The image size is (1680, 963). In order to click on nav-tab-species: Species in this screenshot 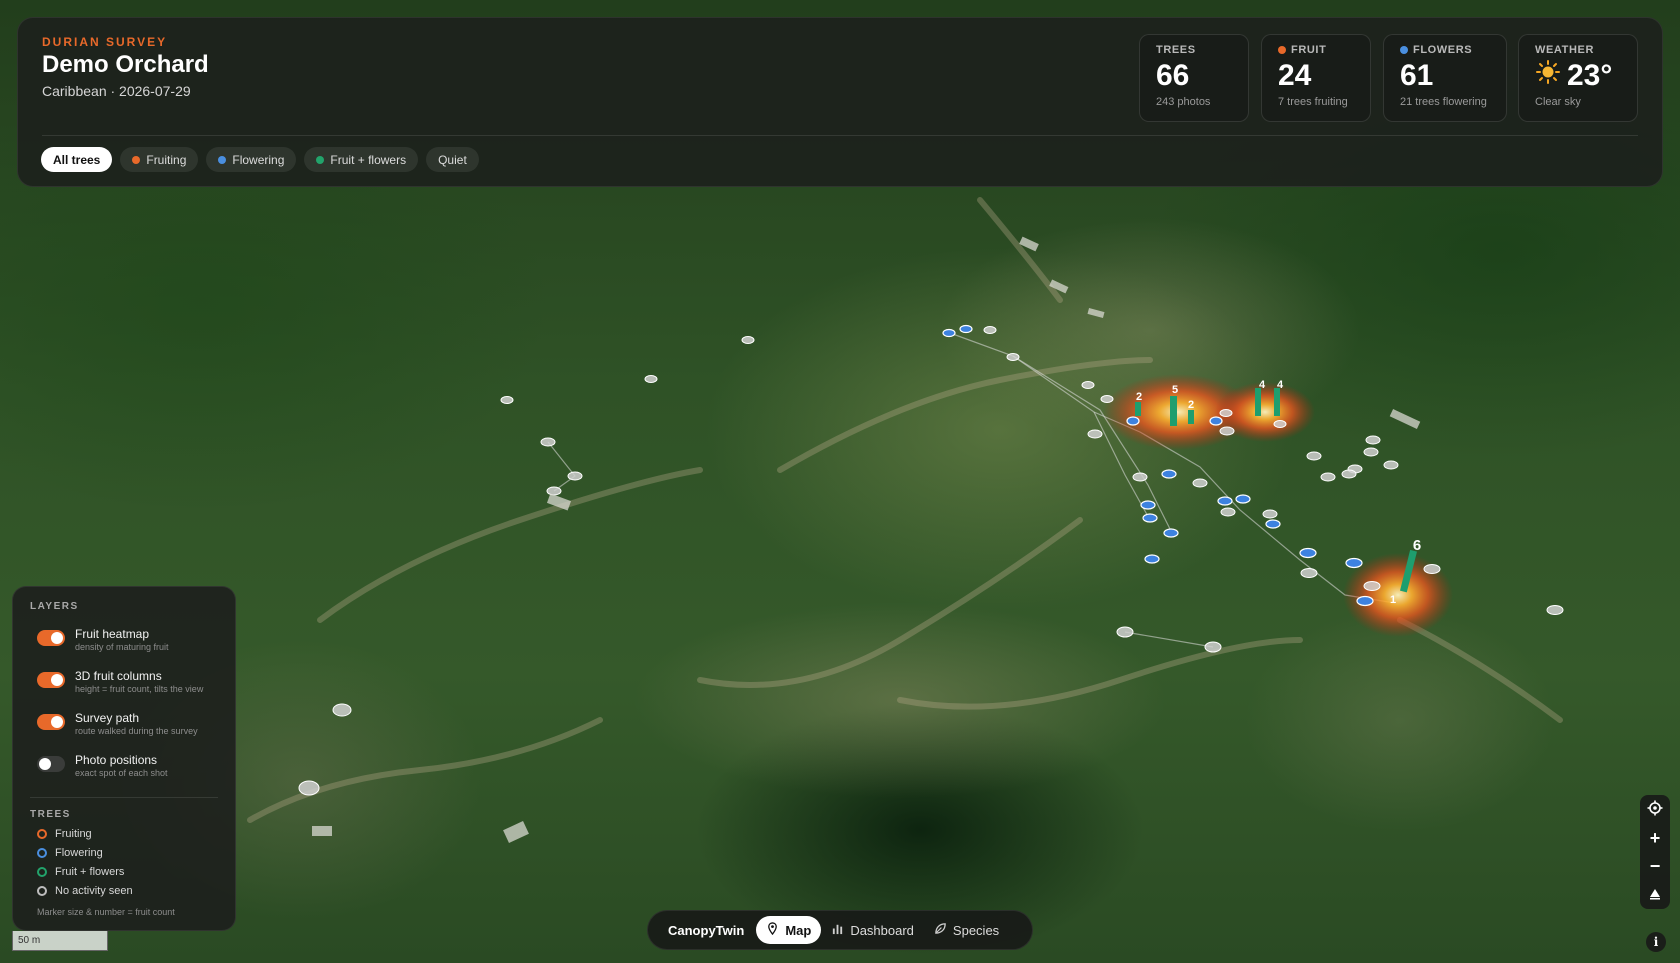, I will do `click(966, 930)`.